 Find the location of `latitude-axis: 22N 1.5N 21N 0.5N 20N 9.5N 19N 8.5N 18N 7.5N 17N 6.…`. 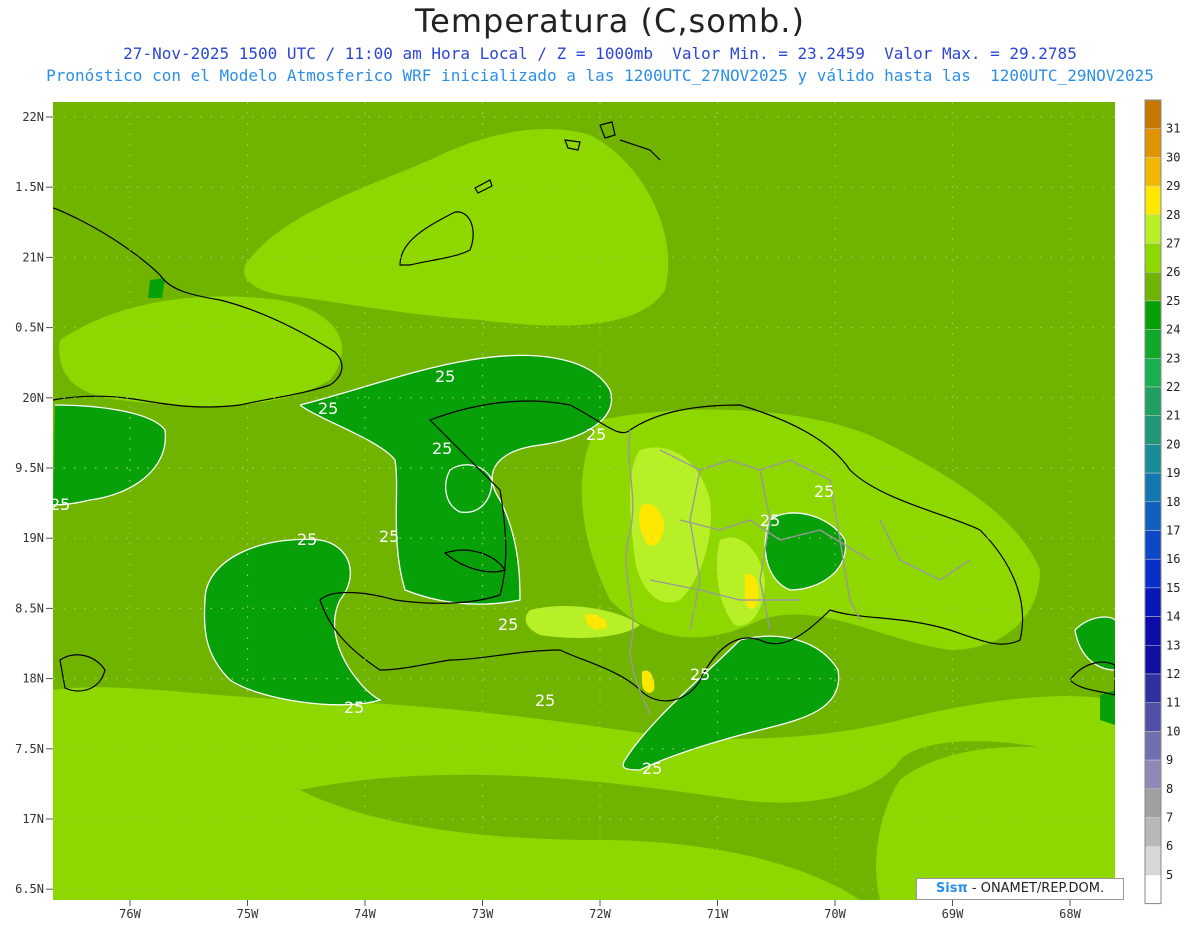

latitude-axis: 22N 1.5N 21N 0.5N 20N 9.5N 19N 8.5N 18N 7.5N 17N 6.… is located at coordinates (34, 503).